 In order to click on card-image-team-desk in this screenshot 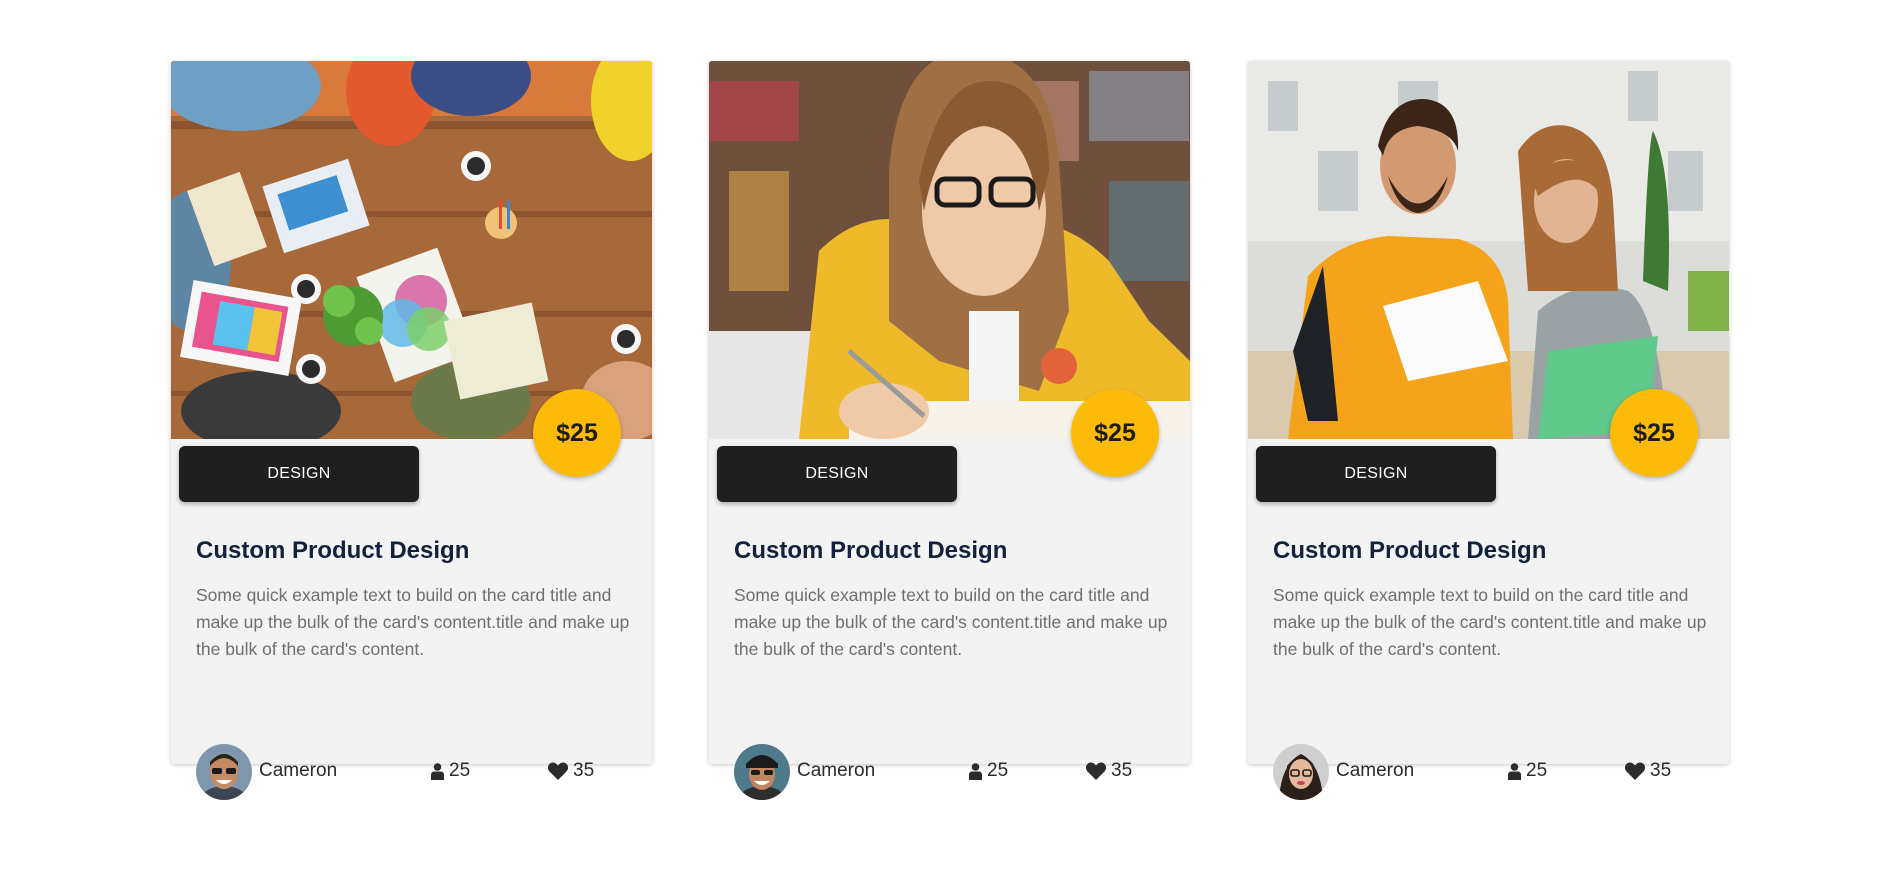, I will do `click(411, 250)`.